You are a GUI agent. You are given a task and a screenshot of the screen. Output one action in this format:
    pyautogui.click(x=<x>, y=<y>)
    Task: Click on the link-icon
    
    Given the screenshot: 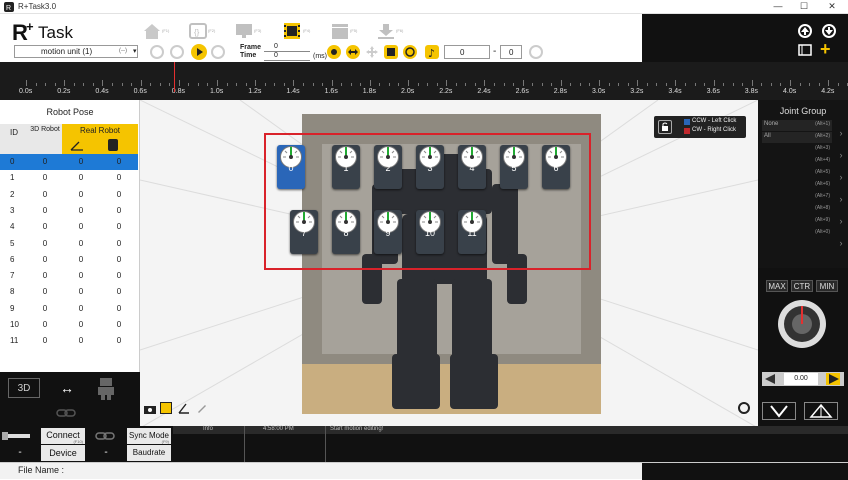 What is the action you would take?
    pyautogui.click(x=66, y=413)
    